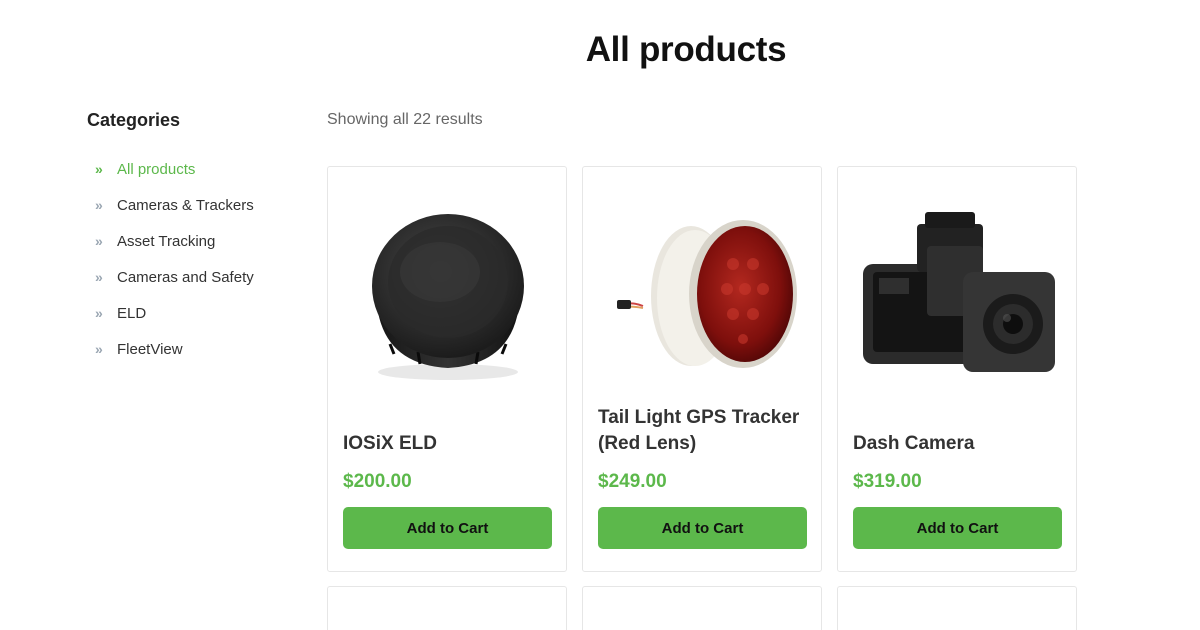 Image resolution: width=1200 pixels, height=630 pixels. I want to click on category-item-eld: » ELD, so click(197, 313).